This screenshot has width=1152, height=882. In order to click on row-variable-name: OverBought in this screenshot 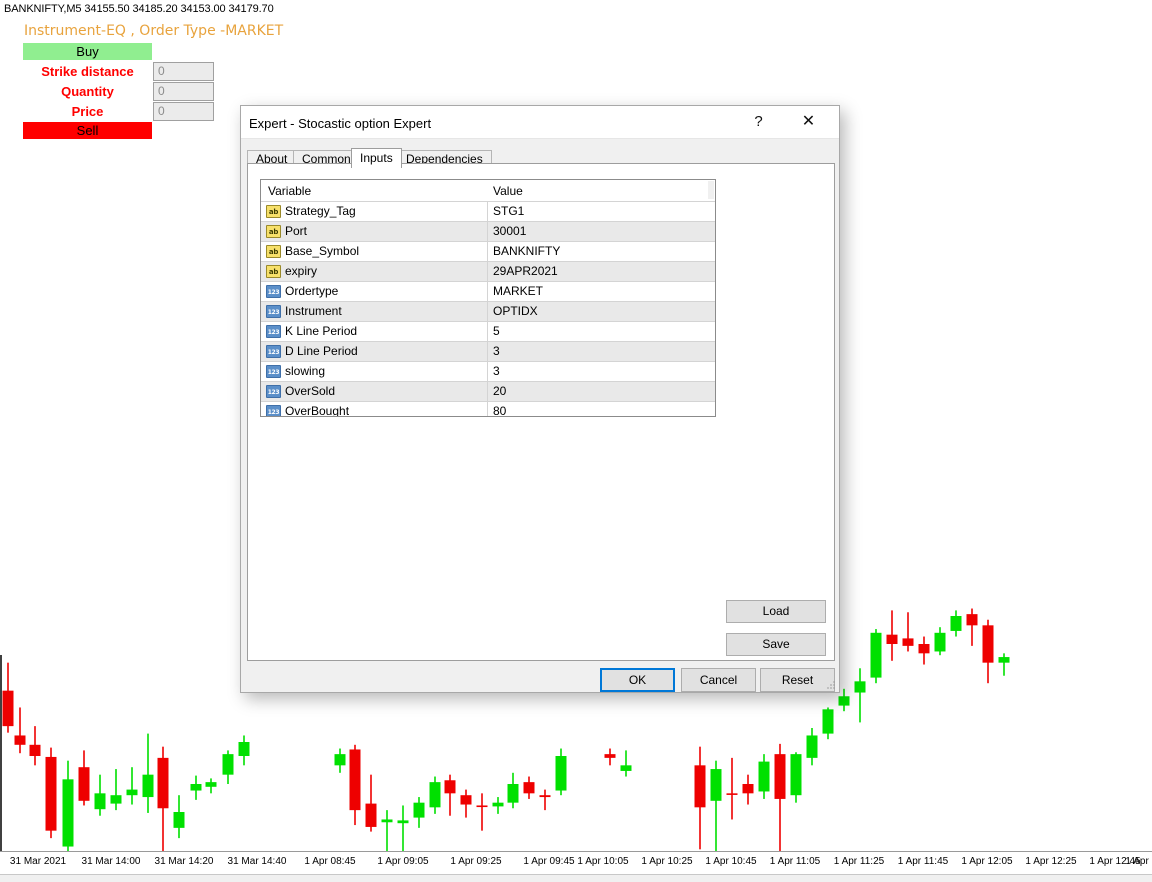, I will do `click(317, 410)`.